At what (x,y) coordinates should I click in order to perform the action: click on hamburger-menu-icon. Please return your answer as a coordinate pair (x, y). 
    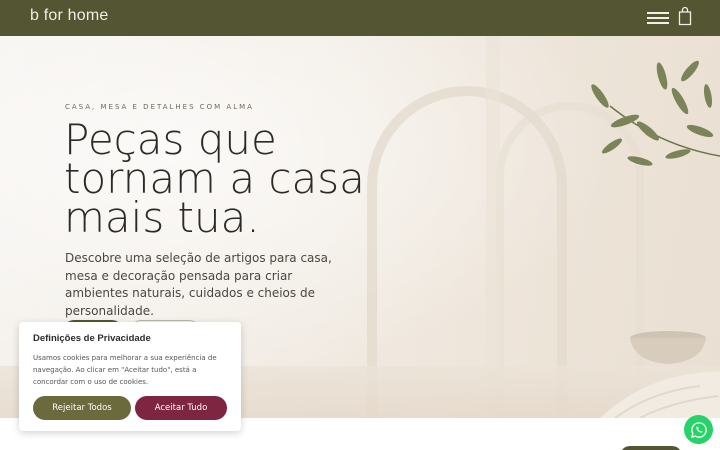
    Looking at the image, I should click on (659, 18).